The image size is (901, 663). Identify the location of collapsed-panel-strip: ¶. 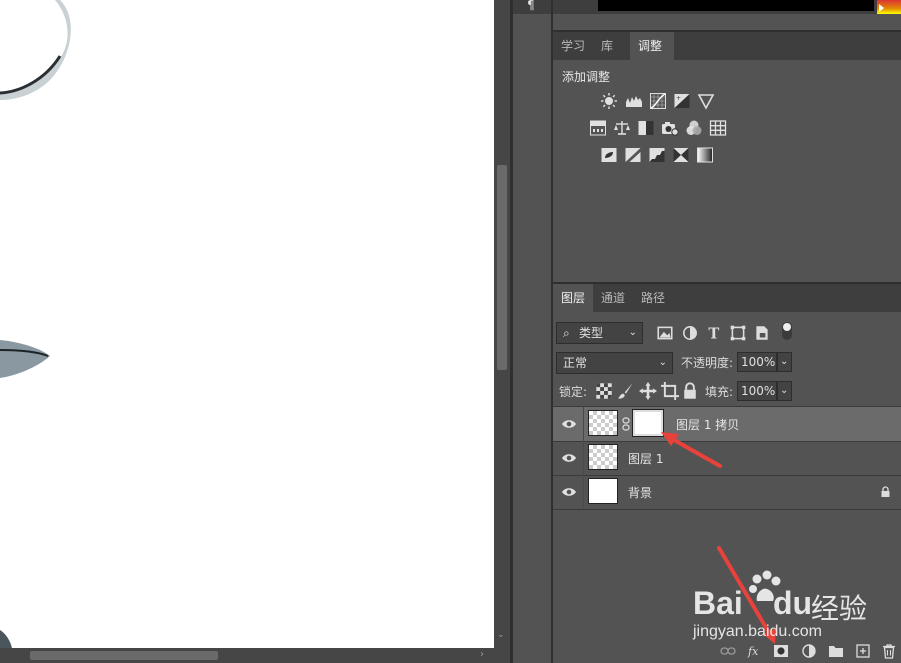
(533, 331).